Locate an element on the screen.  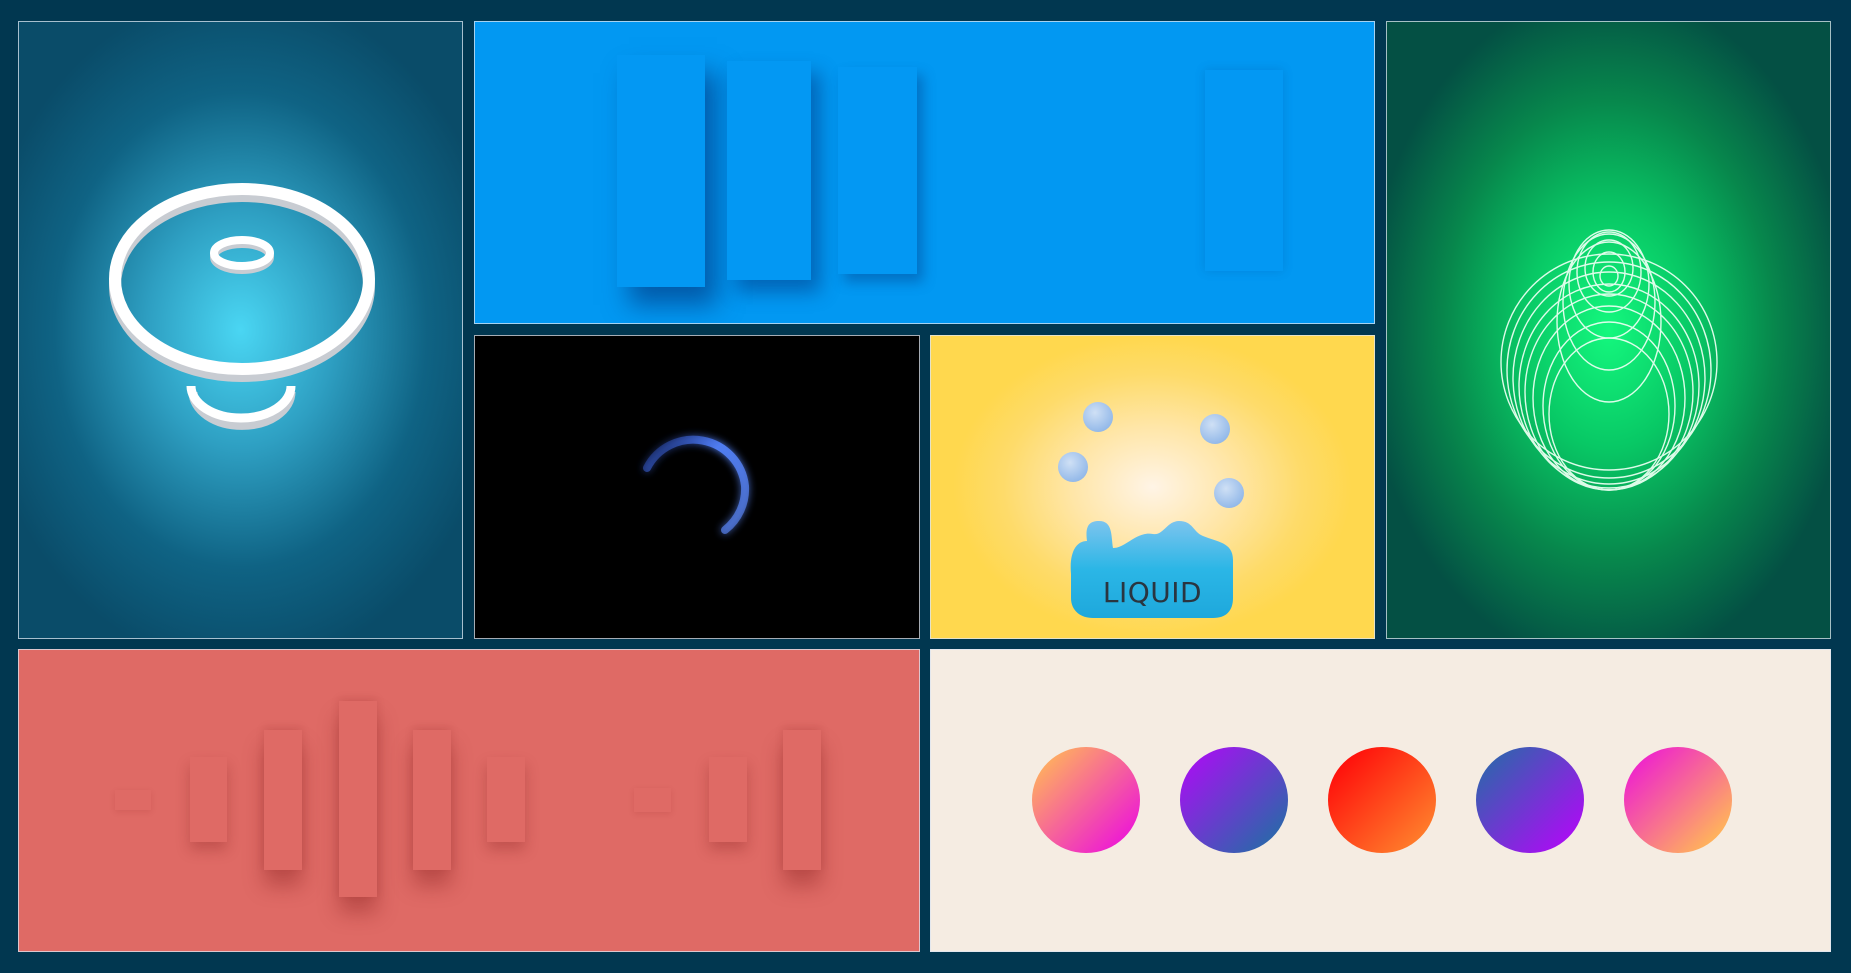
ring-stack-icon is located at coordinates (242, 306).